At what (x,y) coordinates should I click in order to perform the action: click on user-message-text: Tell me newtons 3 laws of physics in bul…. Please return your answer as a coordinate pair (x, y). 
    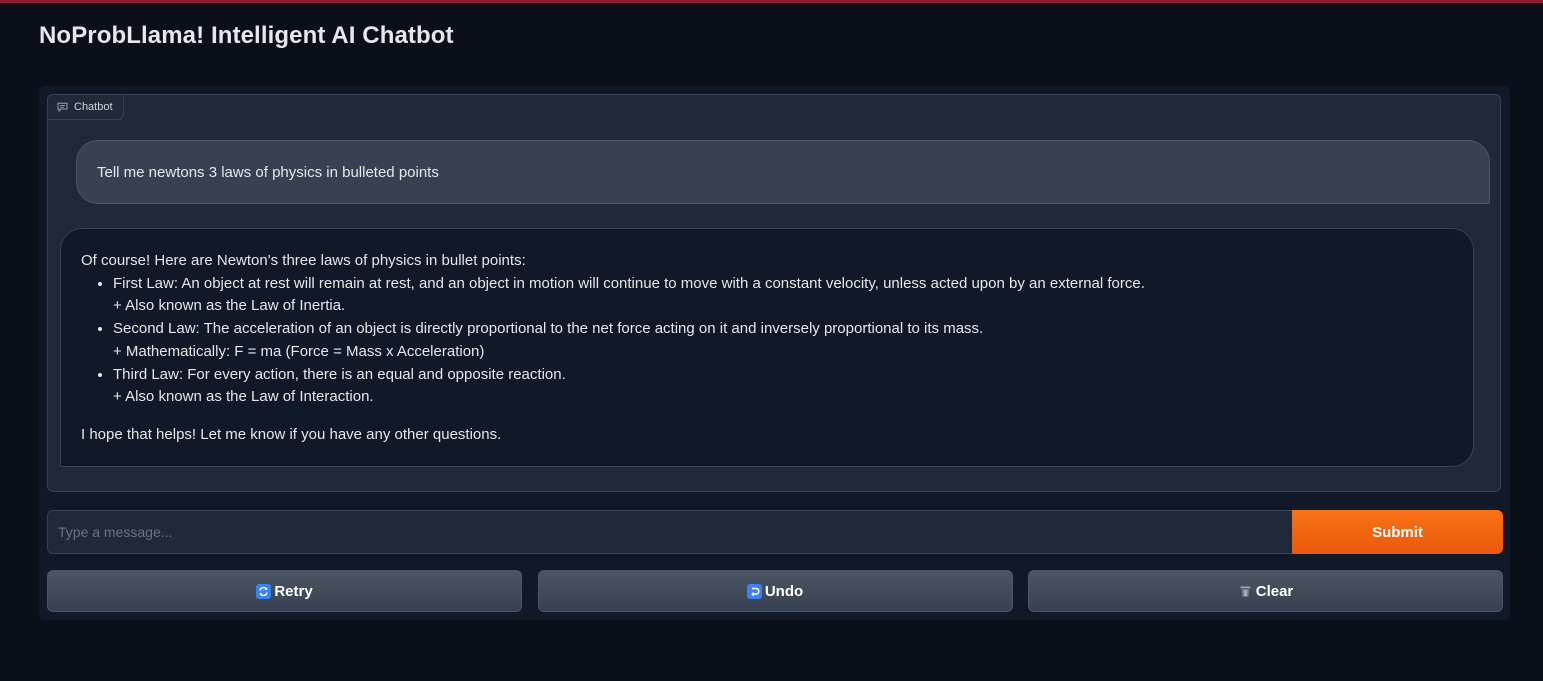
    Looking at the image, I should click on (268, 172).